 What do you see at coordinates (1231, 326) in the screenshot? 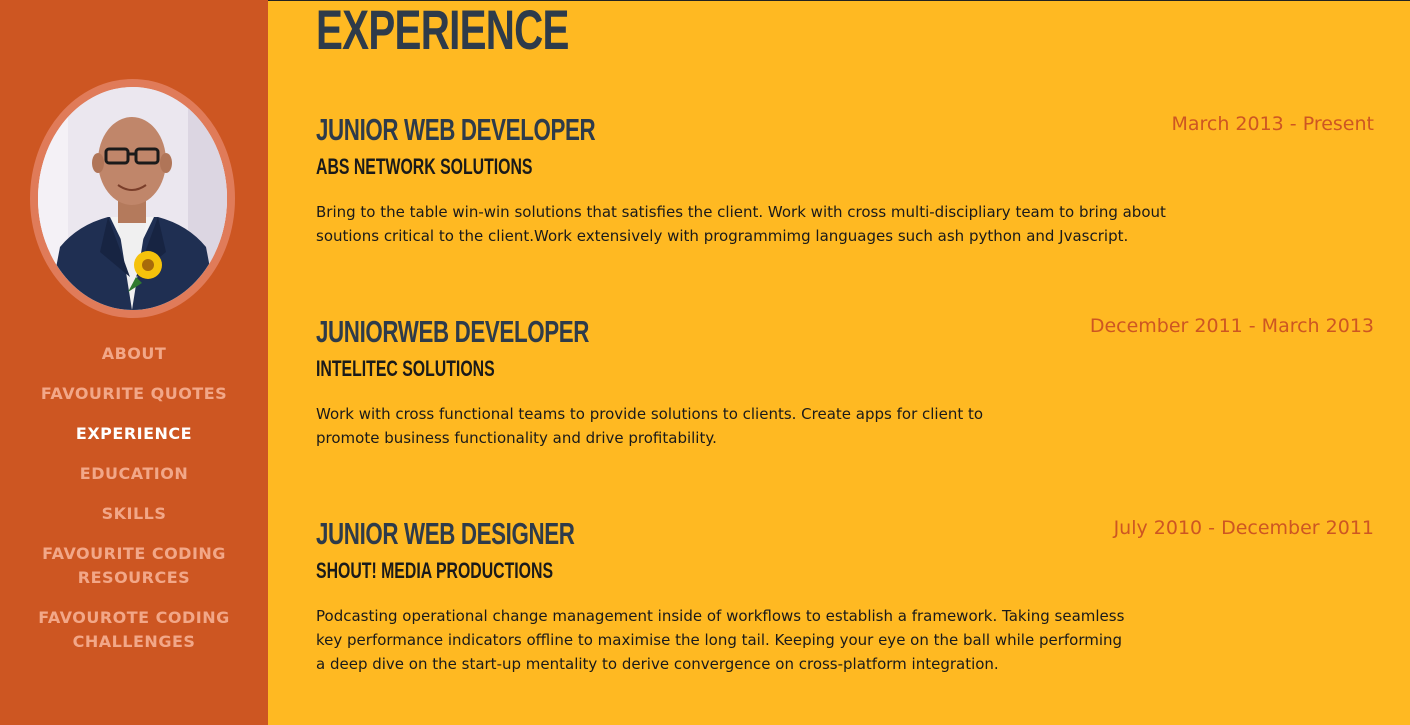
I see `job-dates: December 2011 - March 2013` at bounding box center [1231, 326].